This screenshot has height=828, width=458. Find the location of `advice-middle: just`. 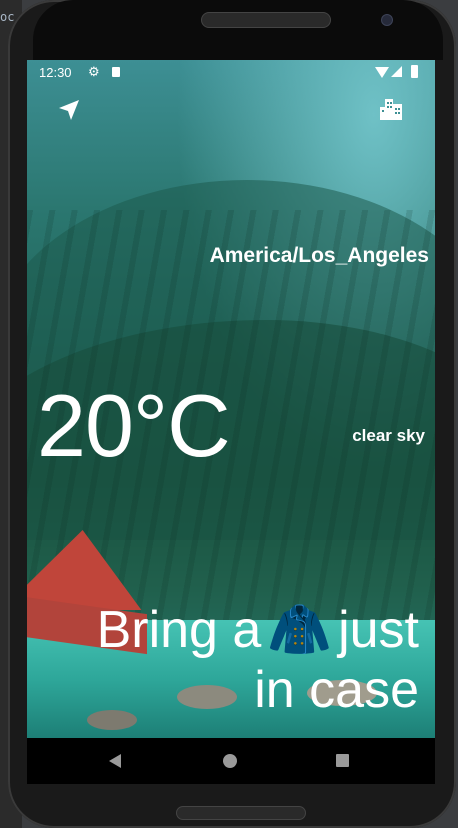

advice-middle: just is located at coordinates (378, 630).